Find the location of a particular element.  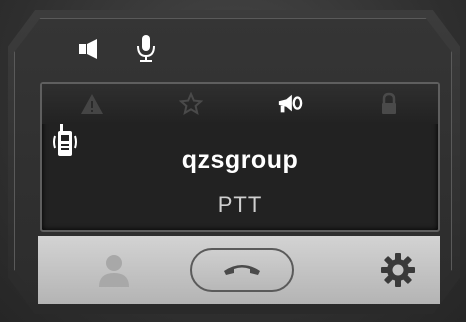

microphone-icon is located at coordinates (146, 49).